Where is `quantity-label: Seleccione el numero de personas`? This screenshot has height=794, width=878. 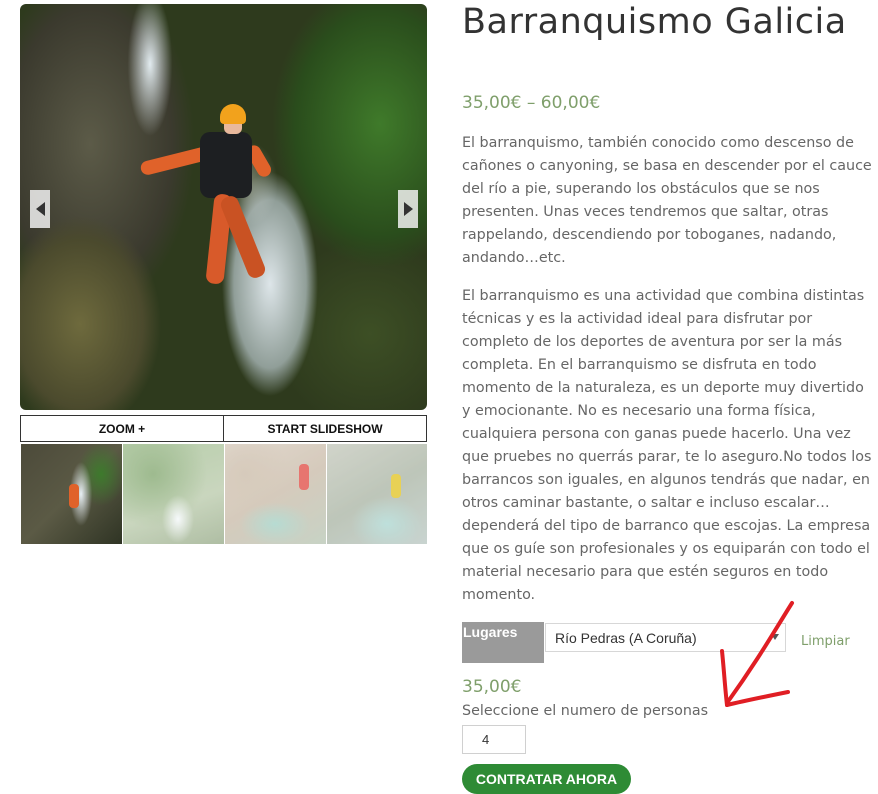
quantity-label: Seleccione el numero de personas is located at coordinates (585, 711).